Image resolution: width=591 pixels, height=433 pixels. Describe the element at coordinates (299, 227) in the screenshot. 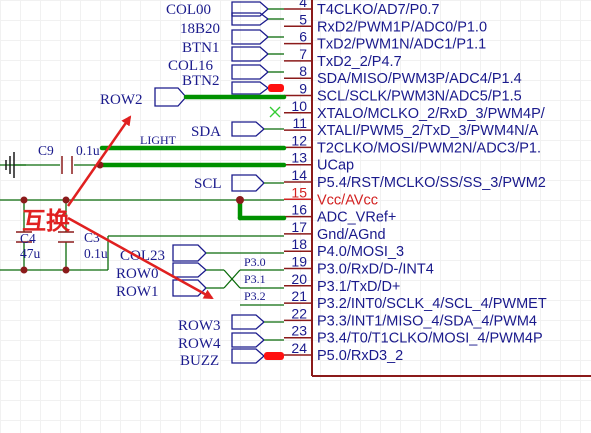

I see `pin-17-number: 17` at that location.